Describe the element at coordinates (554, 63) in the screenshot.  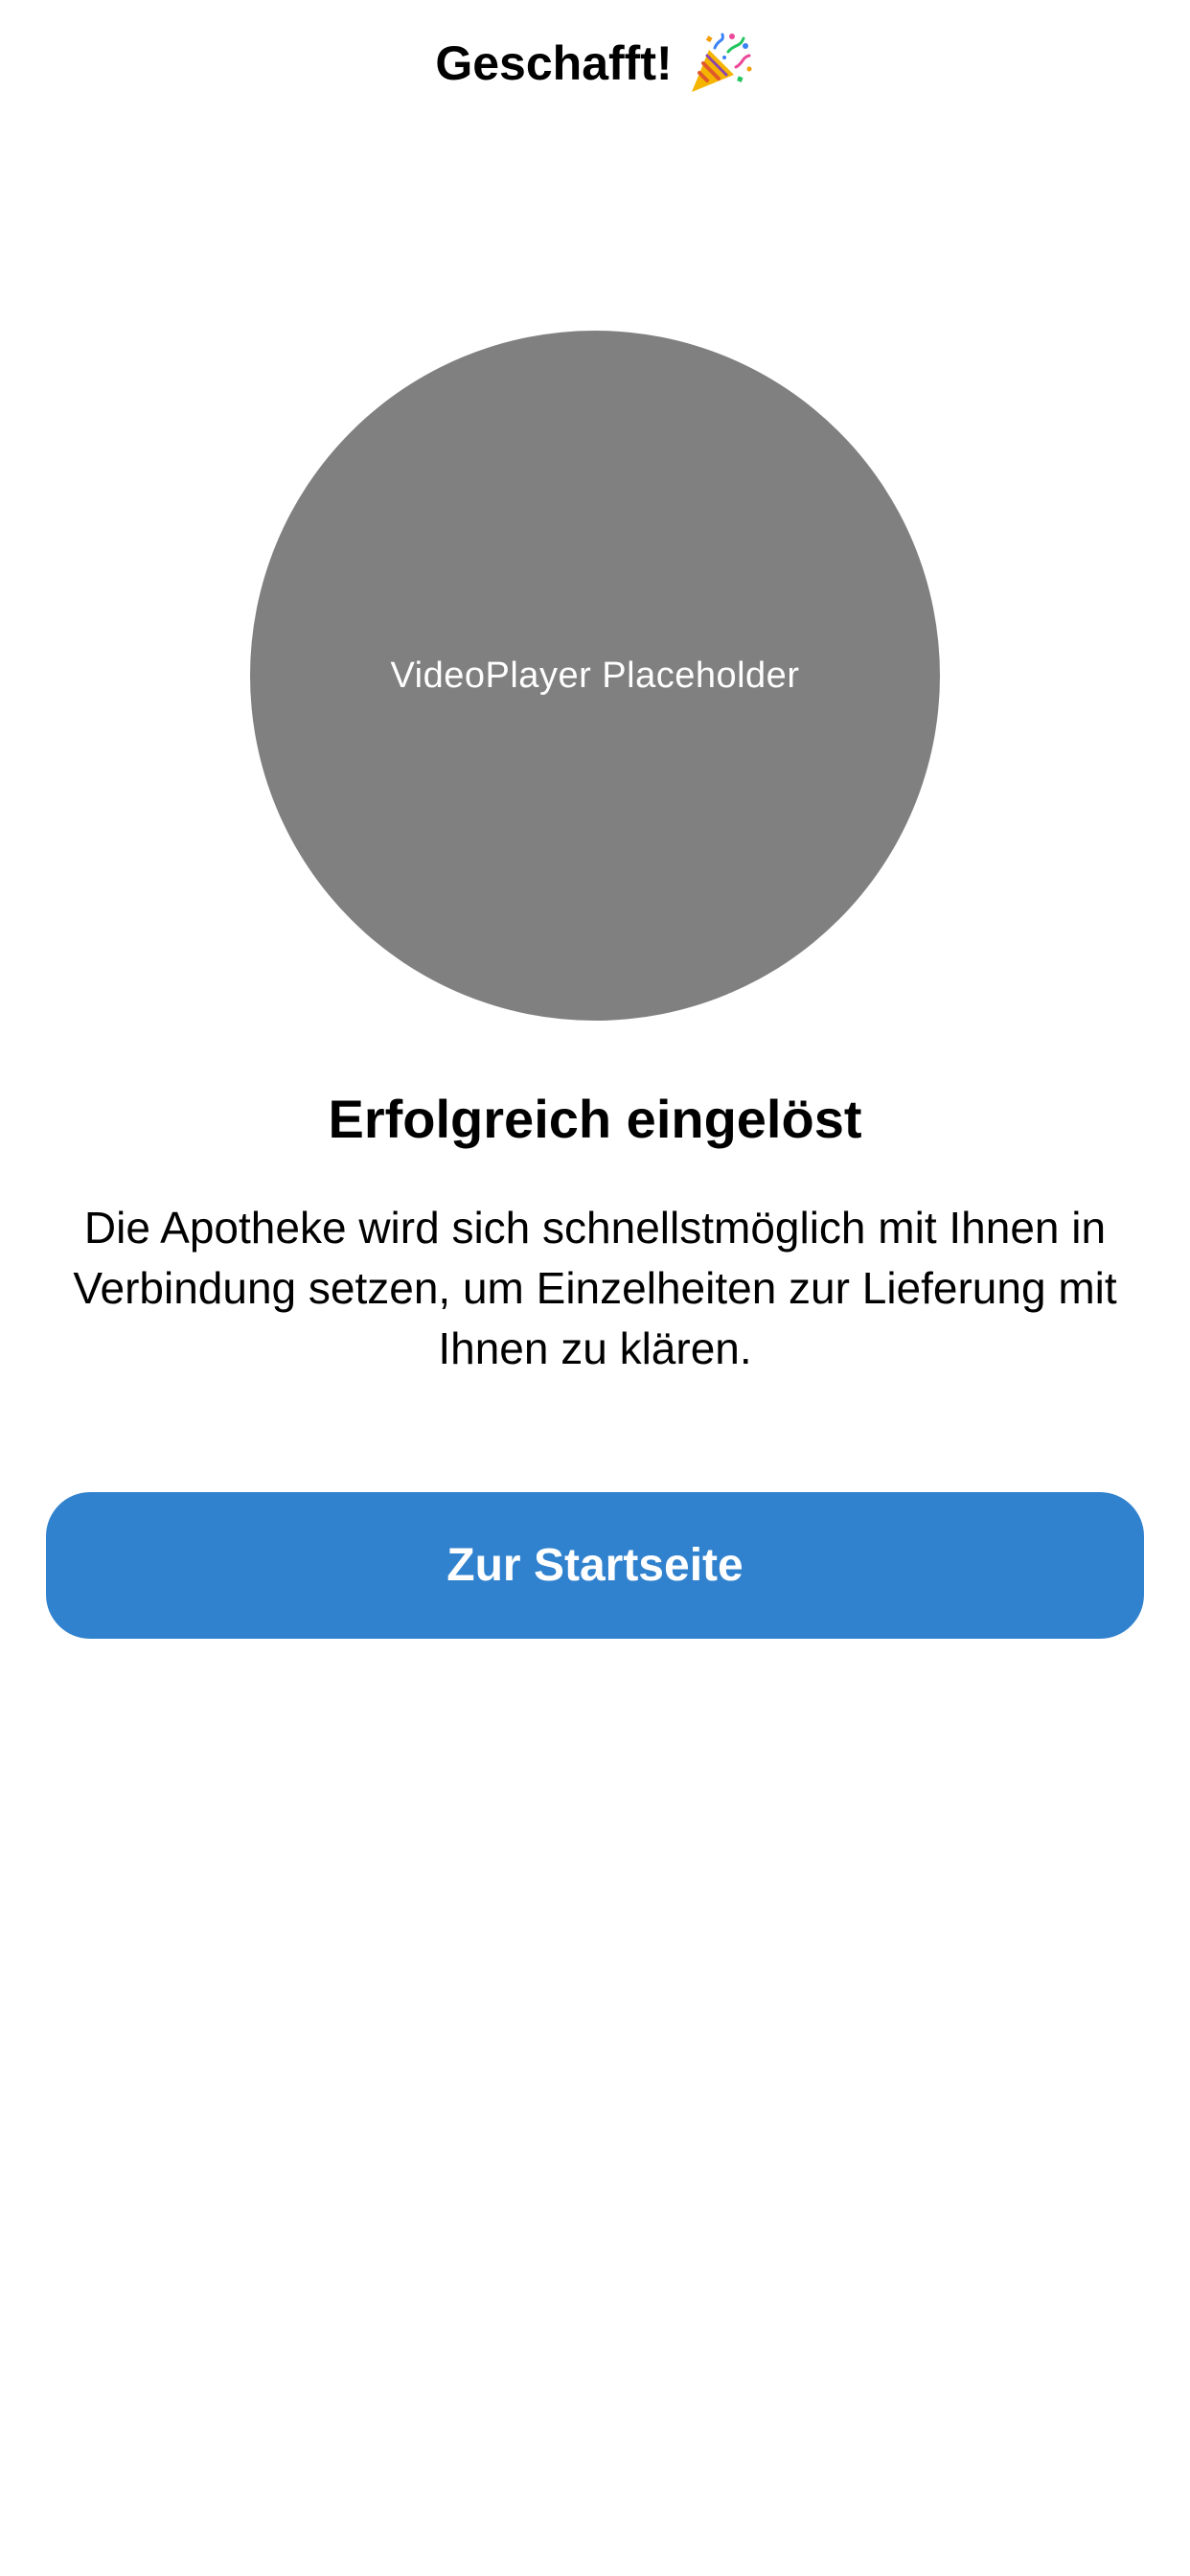
I see `page-title-text: Geschafft!` at that location.